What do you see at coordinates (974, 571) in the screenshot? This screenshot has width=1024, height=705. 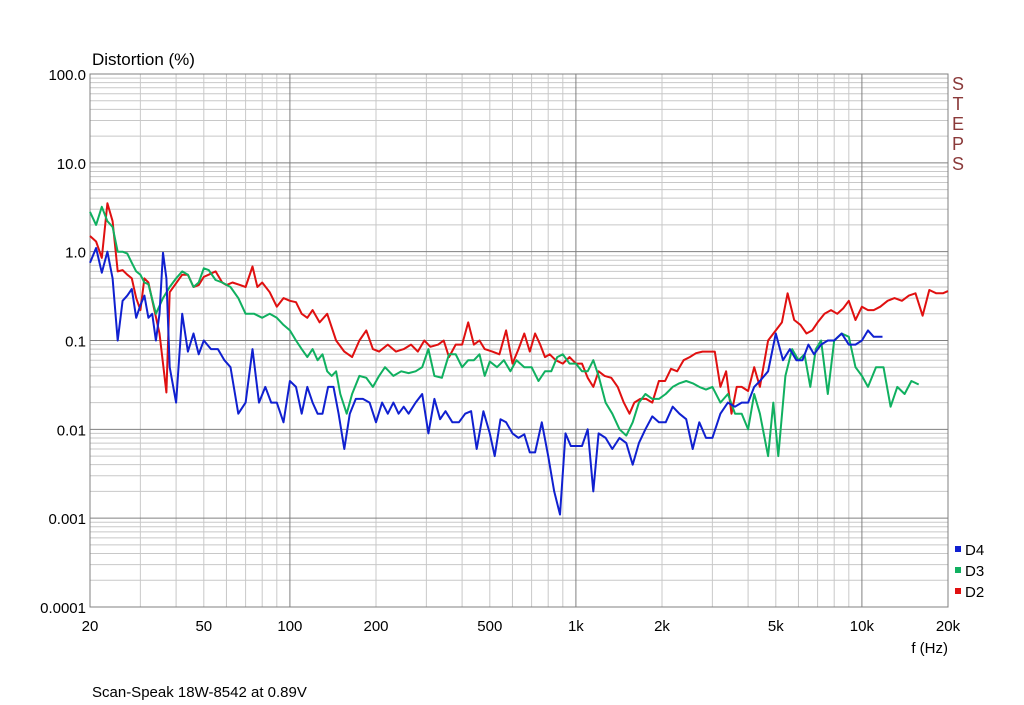 I see `legend-label-d3: D3` at bounding box center [974, 571].